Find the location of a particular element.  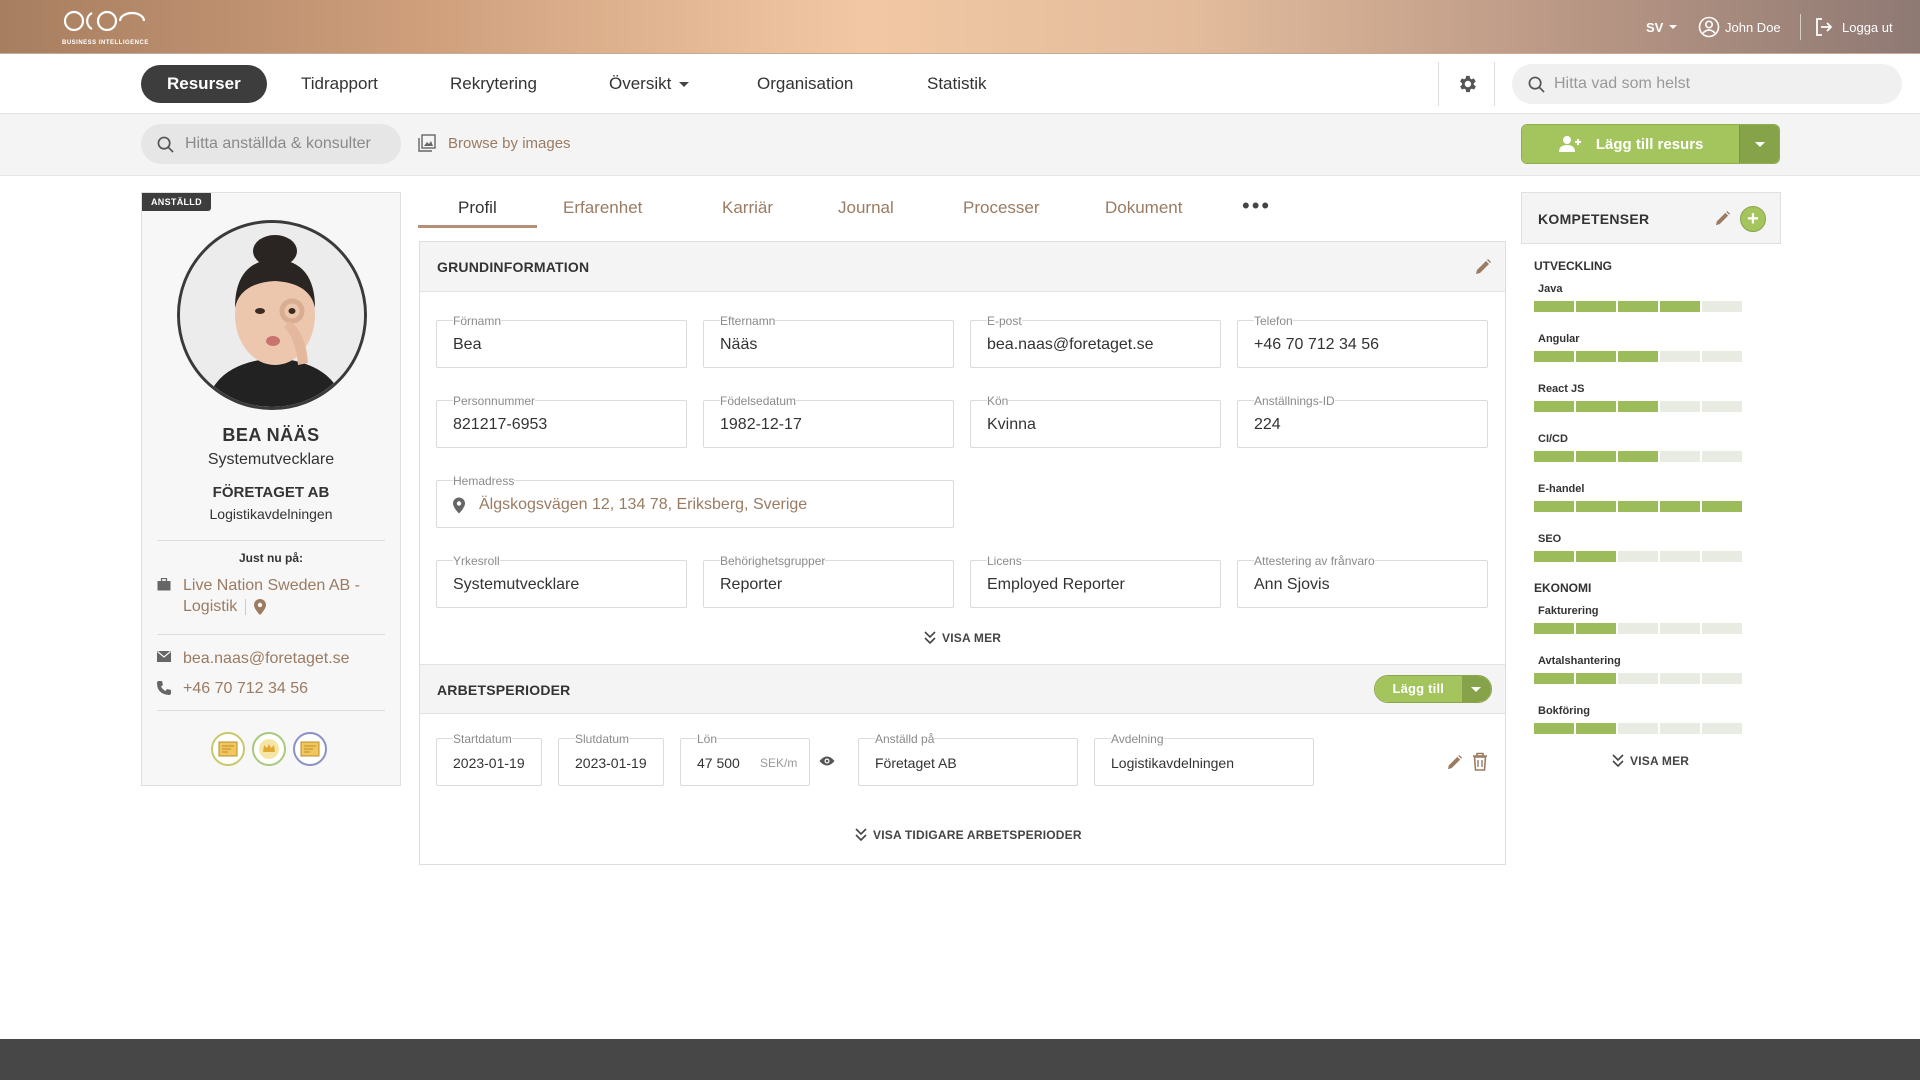

tab-journal: Journal is located at coordinates (866, 210).